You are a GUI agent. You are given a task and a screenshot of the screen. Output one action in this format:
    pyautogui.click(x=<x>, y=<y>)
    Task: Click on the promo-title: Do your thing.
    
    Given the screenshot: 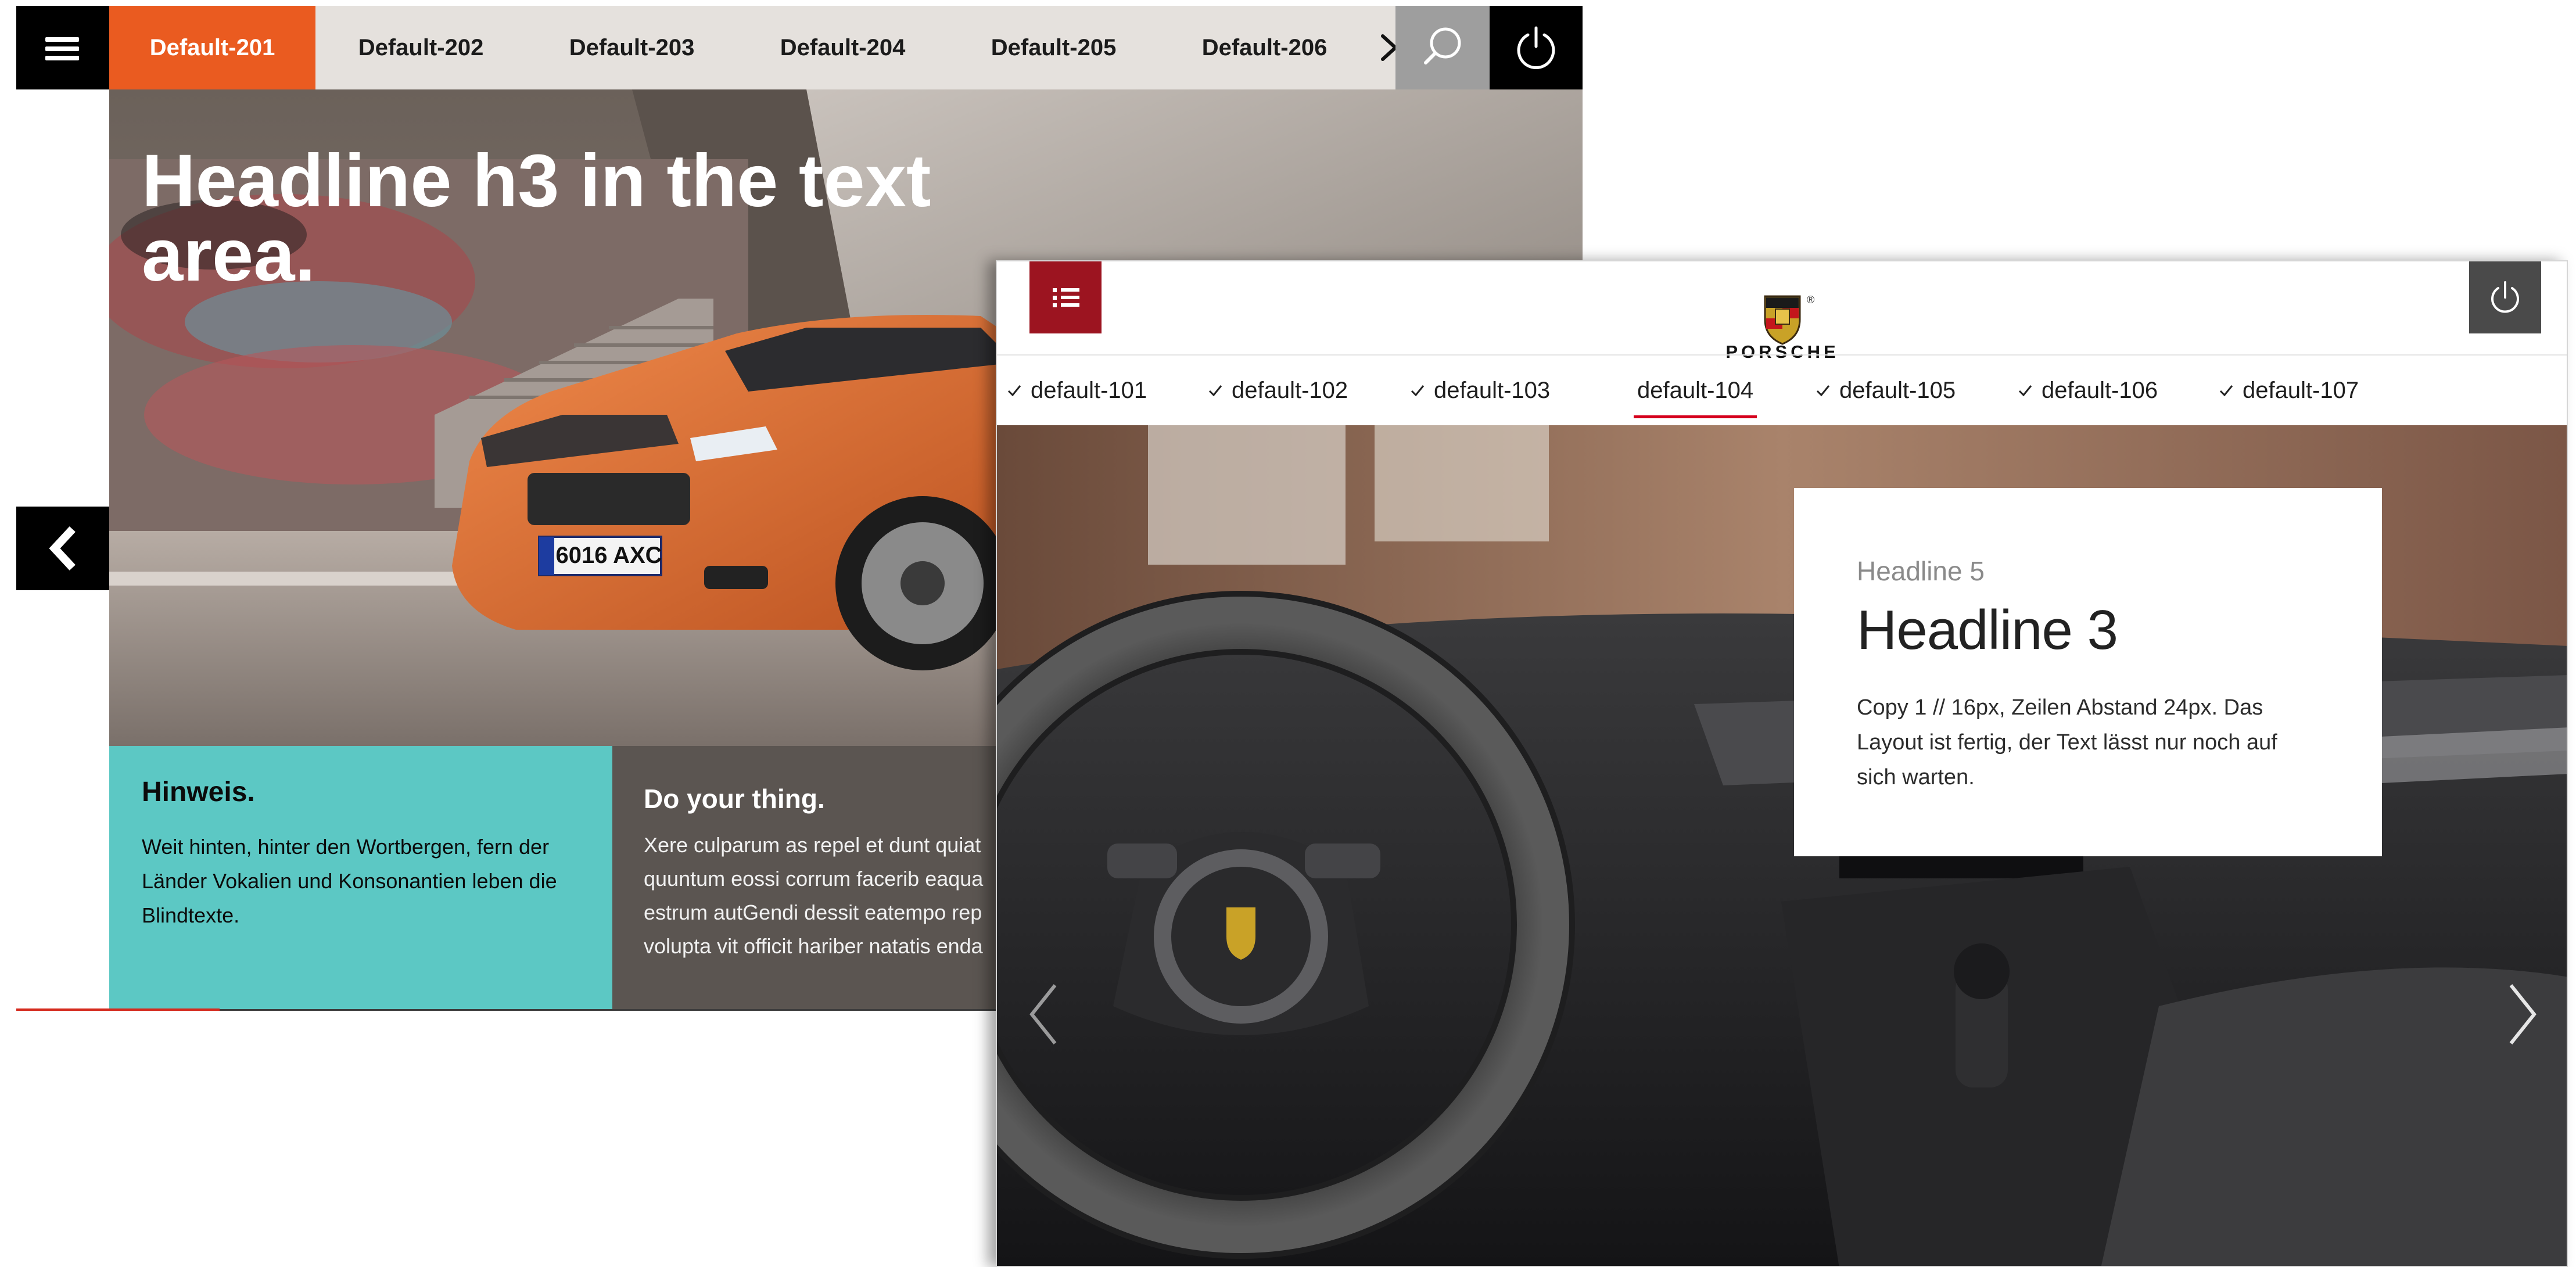 What is the action you would take?
    pyautogui.click(x=734, y=799)
    